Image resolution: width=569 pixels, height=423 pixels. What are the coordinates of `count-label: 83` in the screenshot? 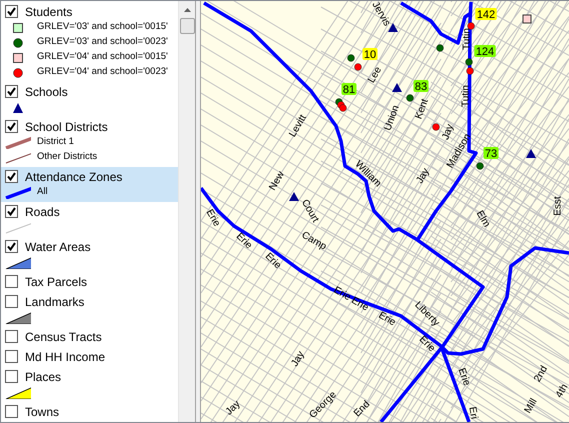 It's located at (421, 86).